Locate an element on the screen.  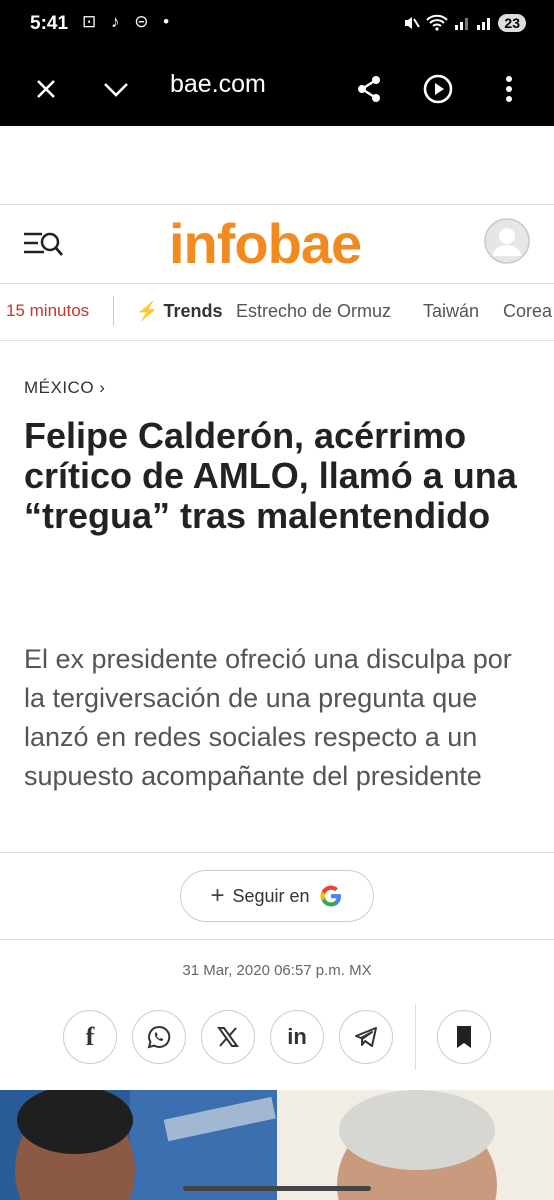
site-logo: infobae is located at coordinates (265, 243).